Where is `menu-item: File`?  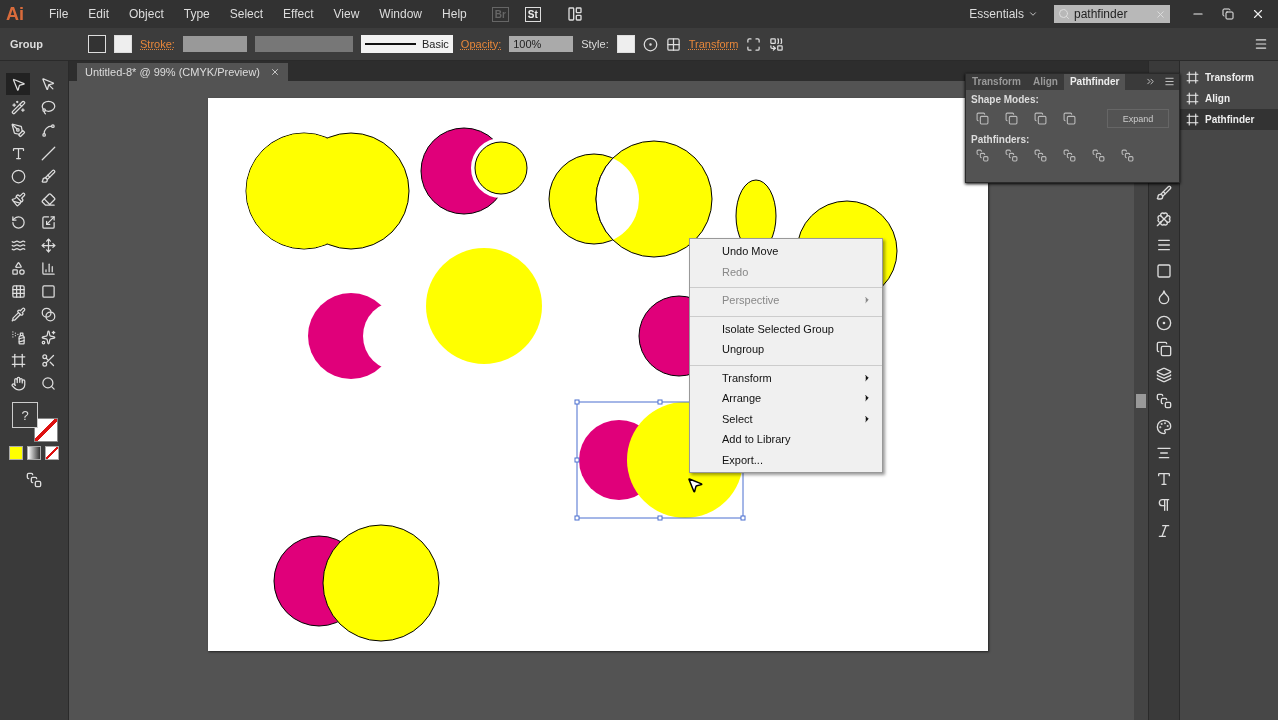 menu-item: File is located at coordinates (59, 14).